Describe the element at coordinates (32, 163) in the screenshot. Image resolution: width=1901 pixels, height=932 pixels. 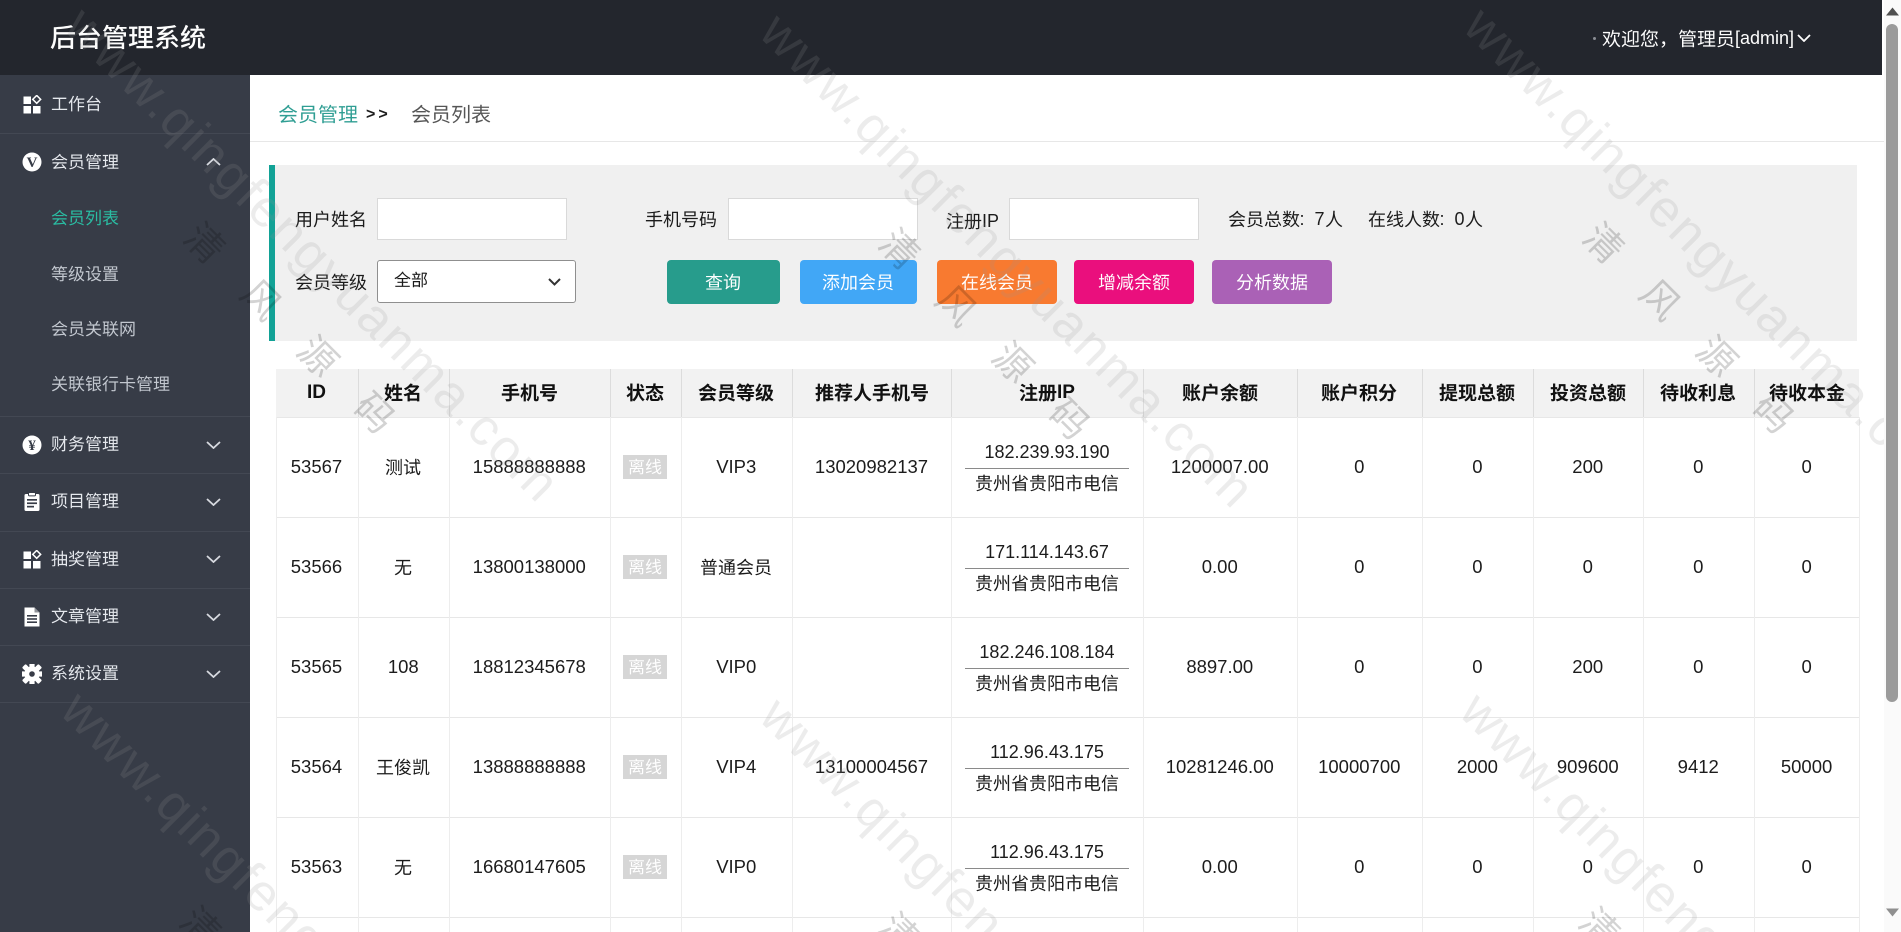
I see `svg-text: V` at that location.